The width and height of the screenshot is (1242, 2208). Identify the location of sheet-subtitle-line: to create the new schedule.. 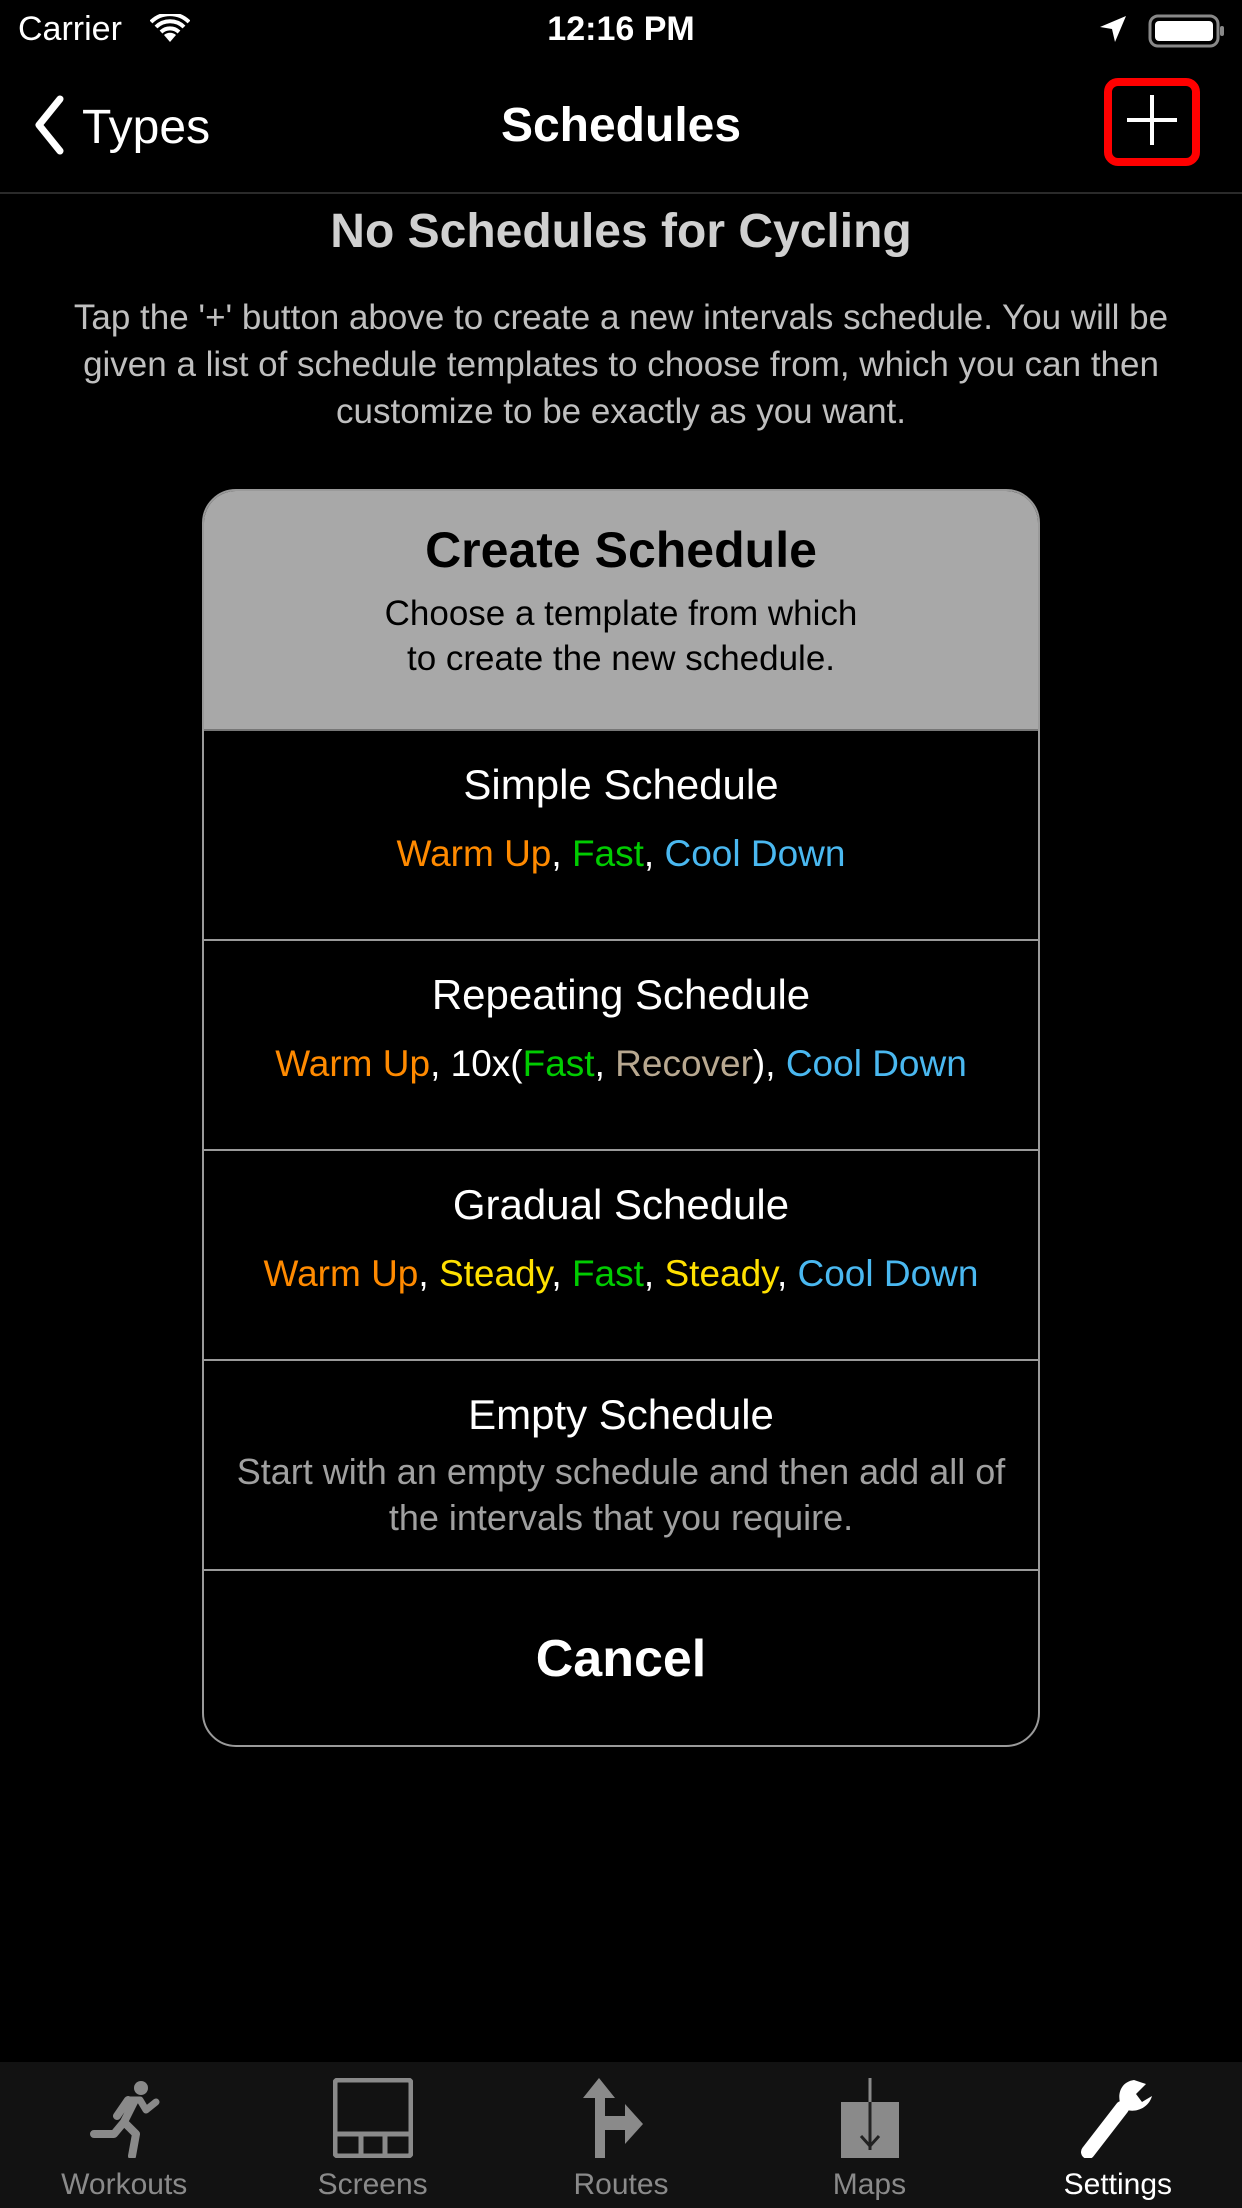
(621, 658).